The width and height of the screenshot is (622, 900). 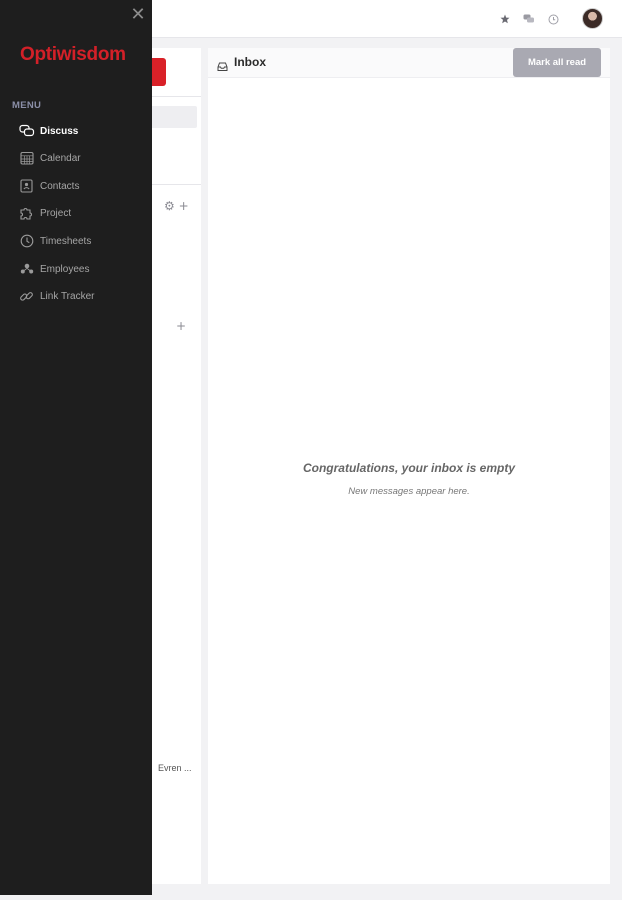 I want to click on menu-item-timesheets: Timesheets, so click(x=82, y=241).